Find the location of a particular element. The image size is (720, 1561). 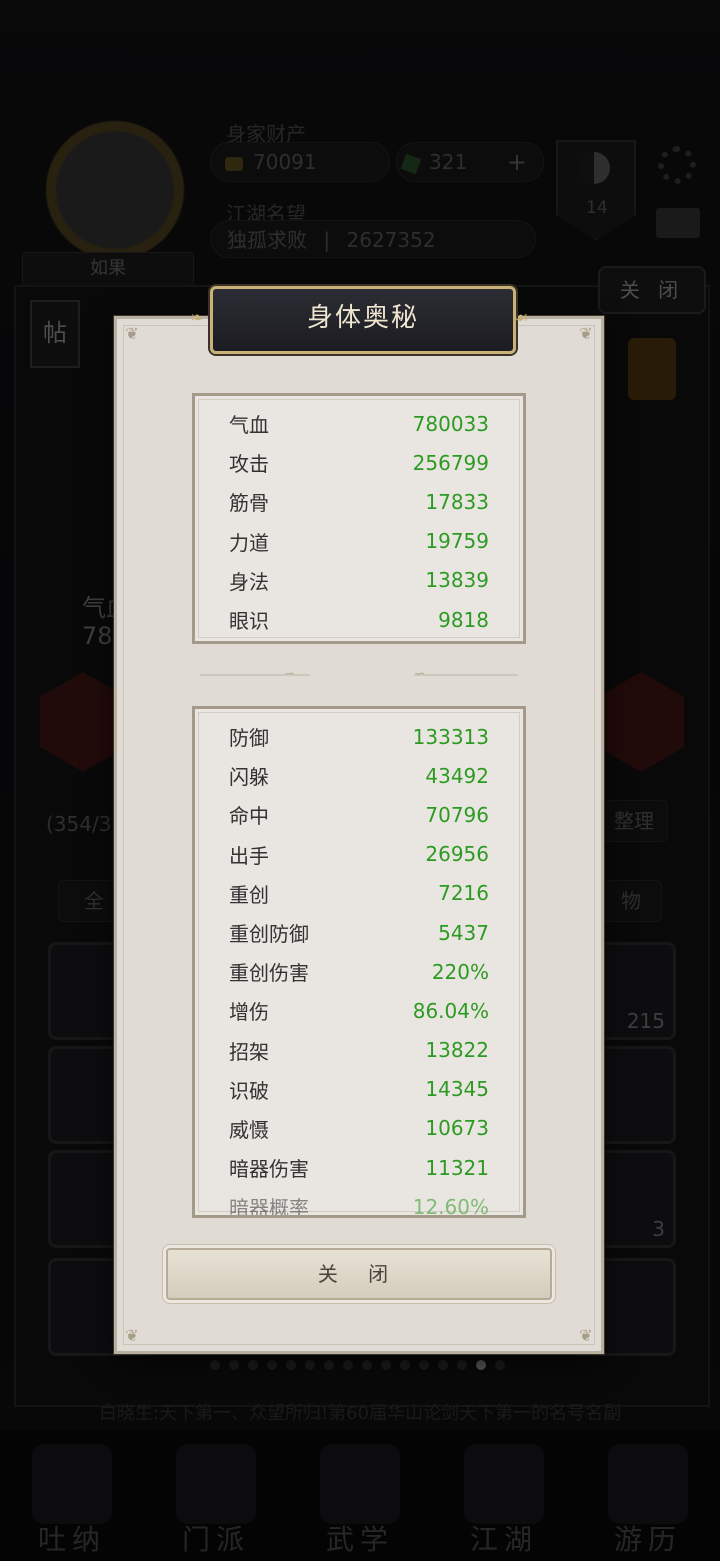

invite-card-button: 帖 is located at coordinates (55, 334).